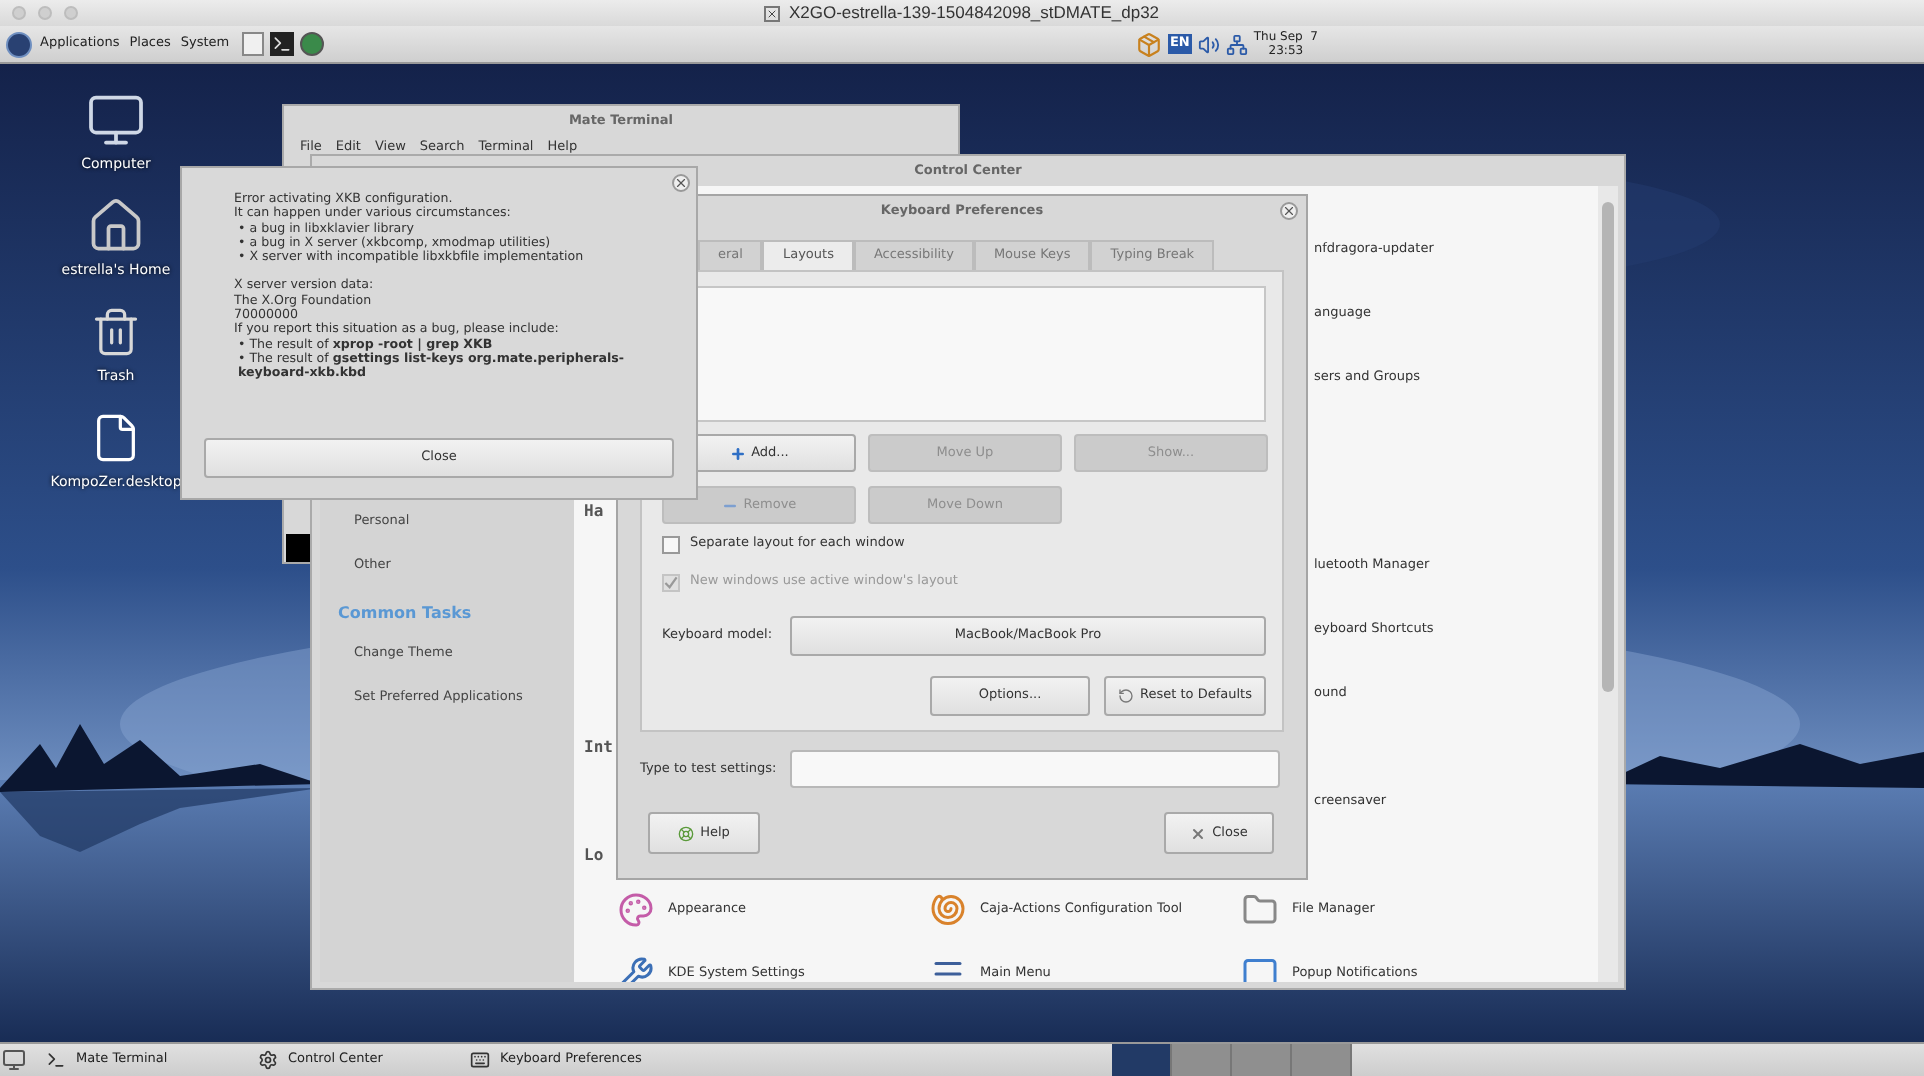 The image size is (1924, 1076). Describe the element at coordinates (1126, 696) in the screenshot. I see `reset-icon` at that location.